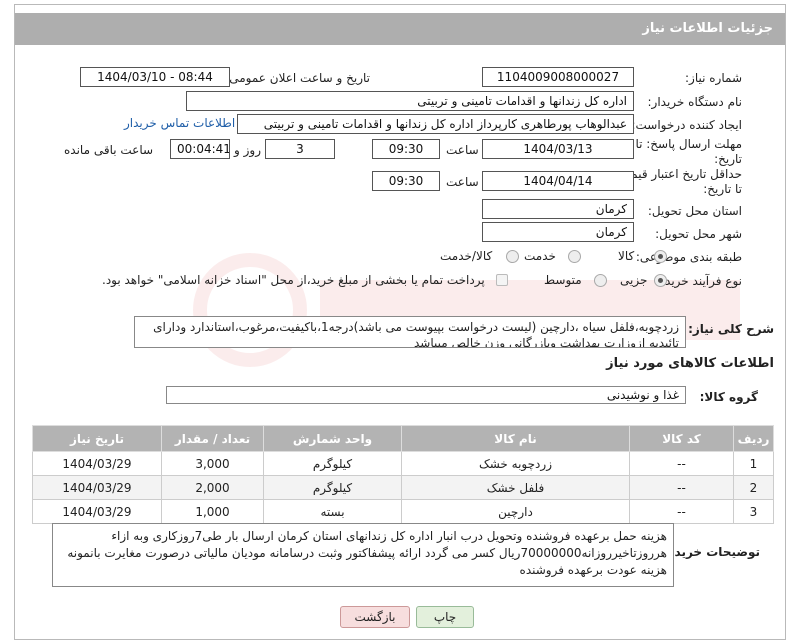 The width and height of the screenshot is (788, 642). I want to click on goods-section-title: اطلاعات کالاهای مورد نیاز, so click(690, 363).